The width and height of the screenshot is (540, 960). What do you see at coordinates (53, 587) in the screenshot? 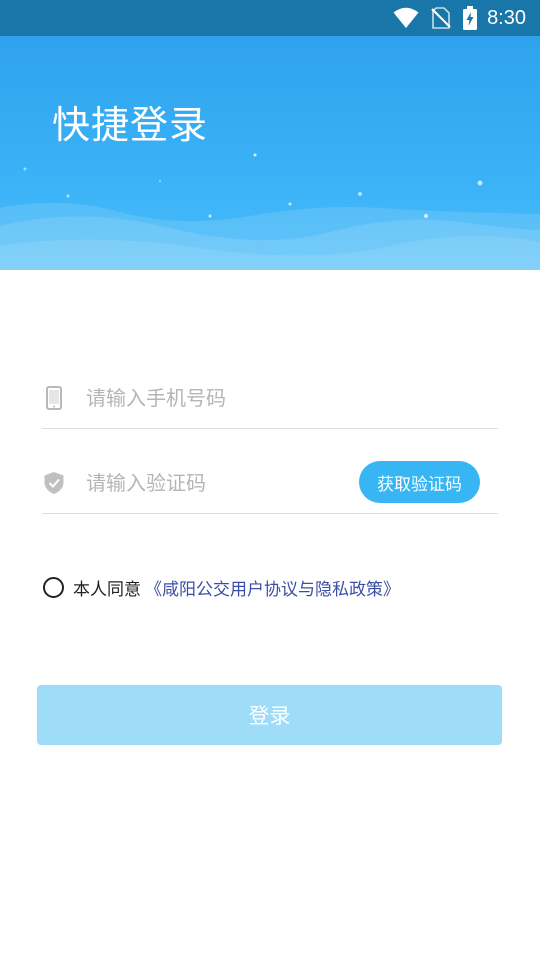
I see `agreement-radio` at bounding box center [53, 587].